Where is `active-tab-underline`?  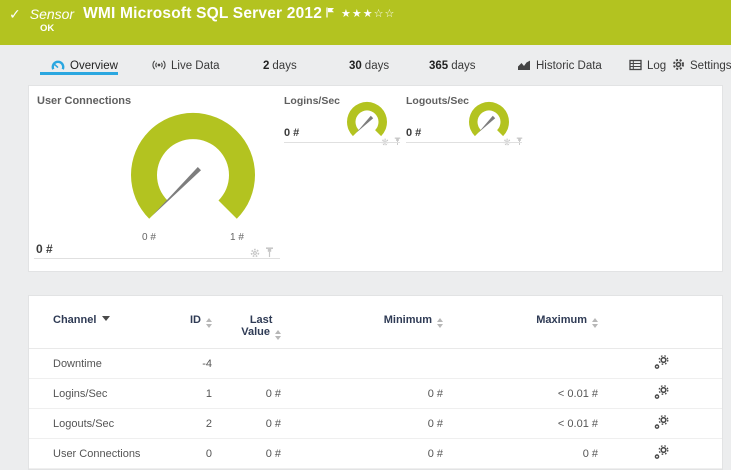 active-tab-underline is located at coordinates (79, 73).